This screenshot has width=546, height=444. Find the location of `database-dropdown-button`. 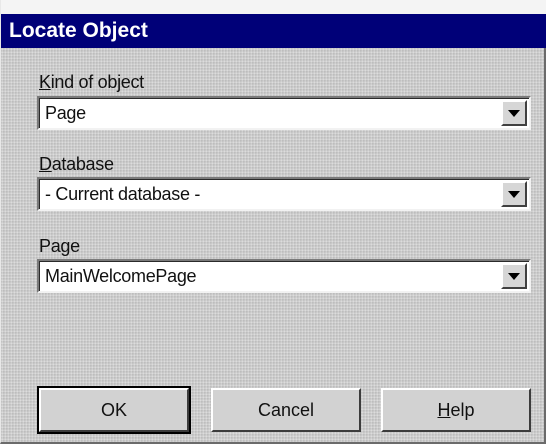

database-dropdown-button is located at coordinates (514, 194).